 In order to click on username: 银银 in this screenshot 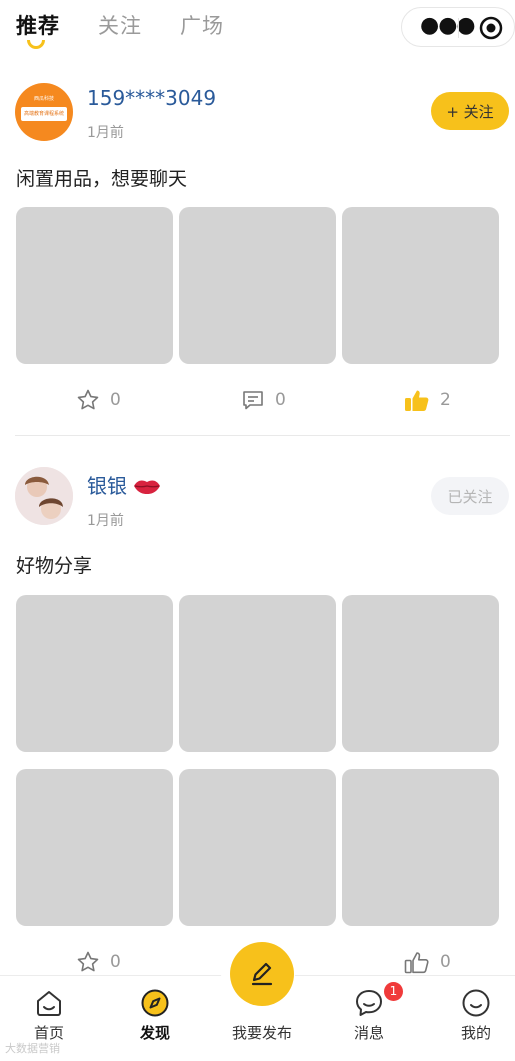, I will do `click(124, 484)`.